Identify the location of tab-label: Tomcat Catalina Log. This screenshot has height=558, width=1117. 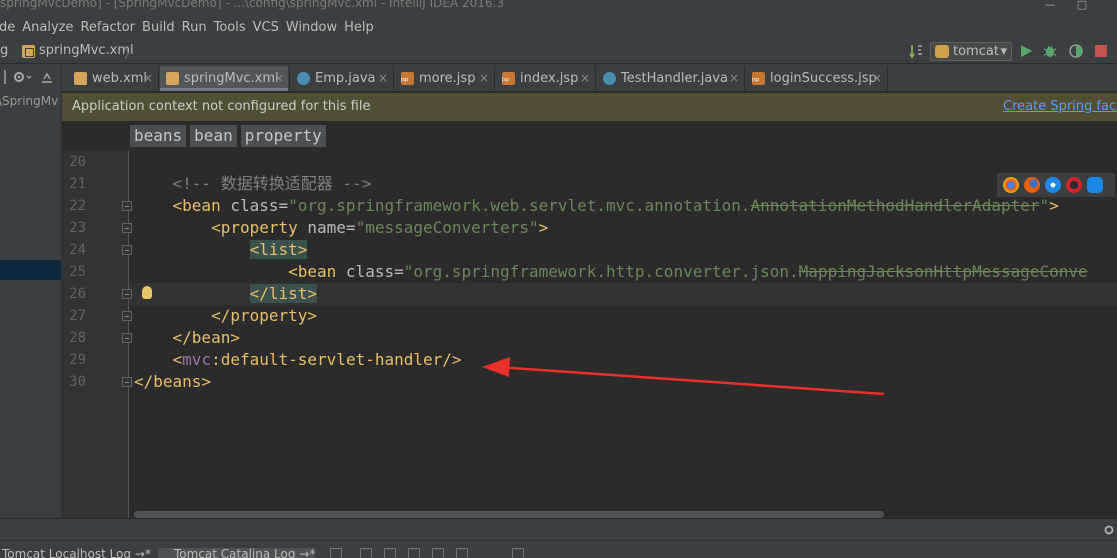
(235, 552).